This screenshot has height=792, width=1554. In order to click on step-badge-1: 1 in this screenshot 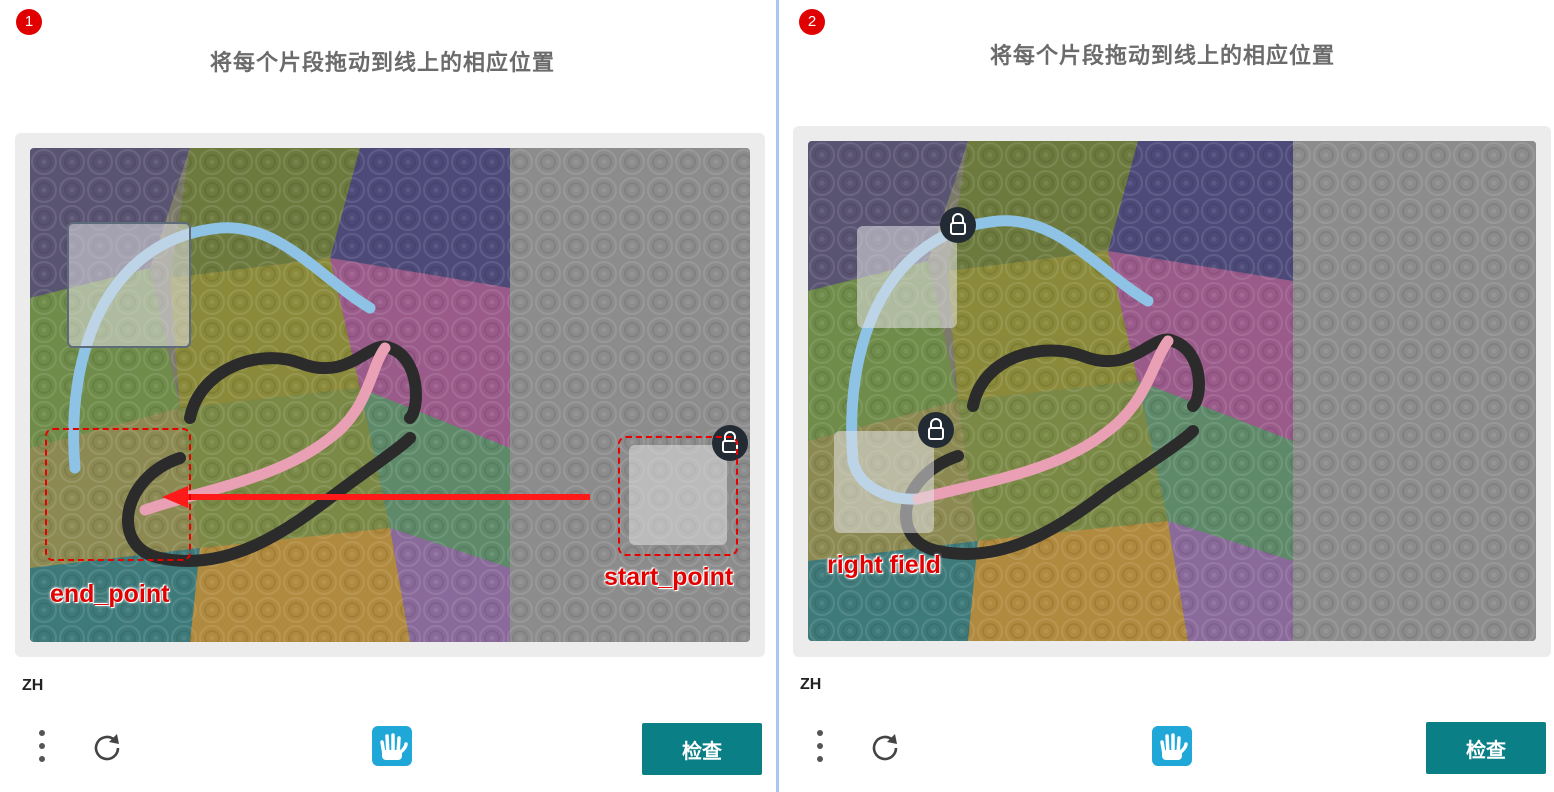, I will do `click(29, 22)`.